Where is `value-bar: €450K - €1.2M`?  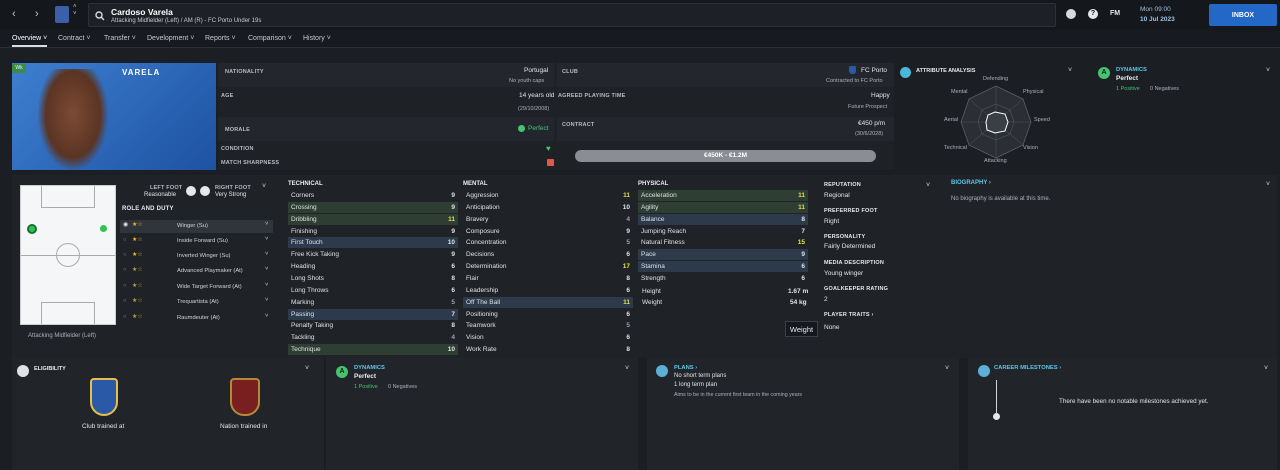
value-bar: €450K - €1.2M is located at coordinates (725, 156).